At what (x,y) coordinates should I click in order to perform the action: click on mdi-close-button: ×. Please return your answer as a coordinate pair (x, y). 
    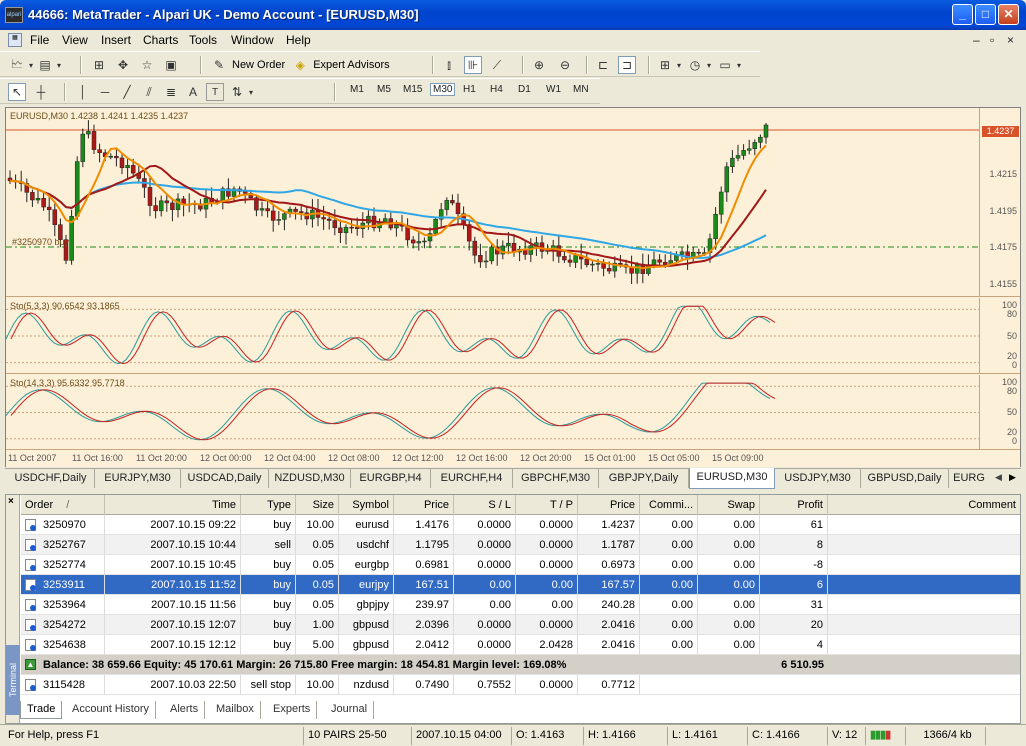
    Looking at the image, I should click on (1010, 40).